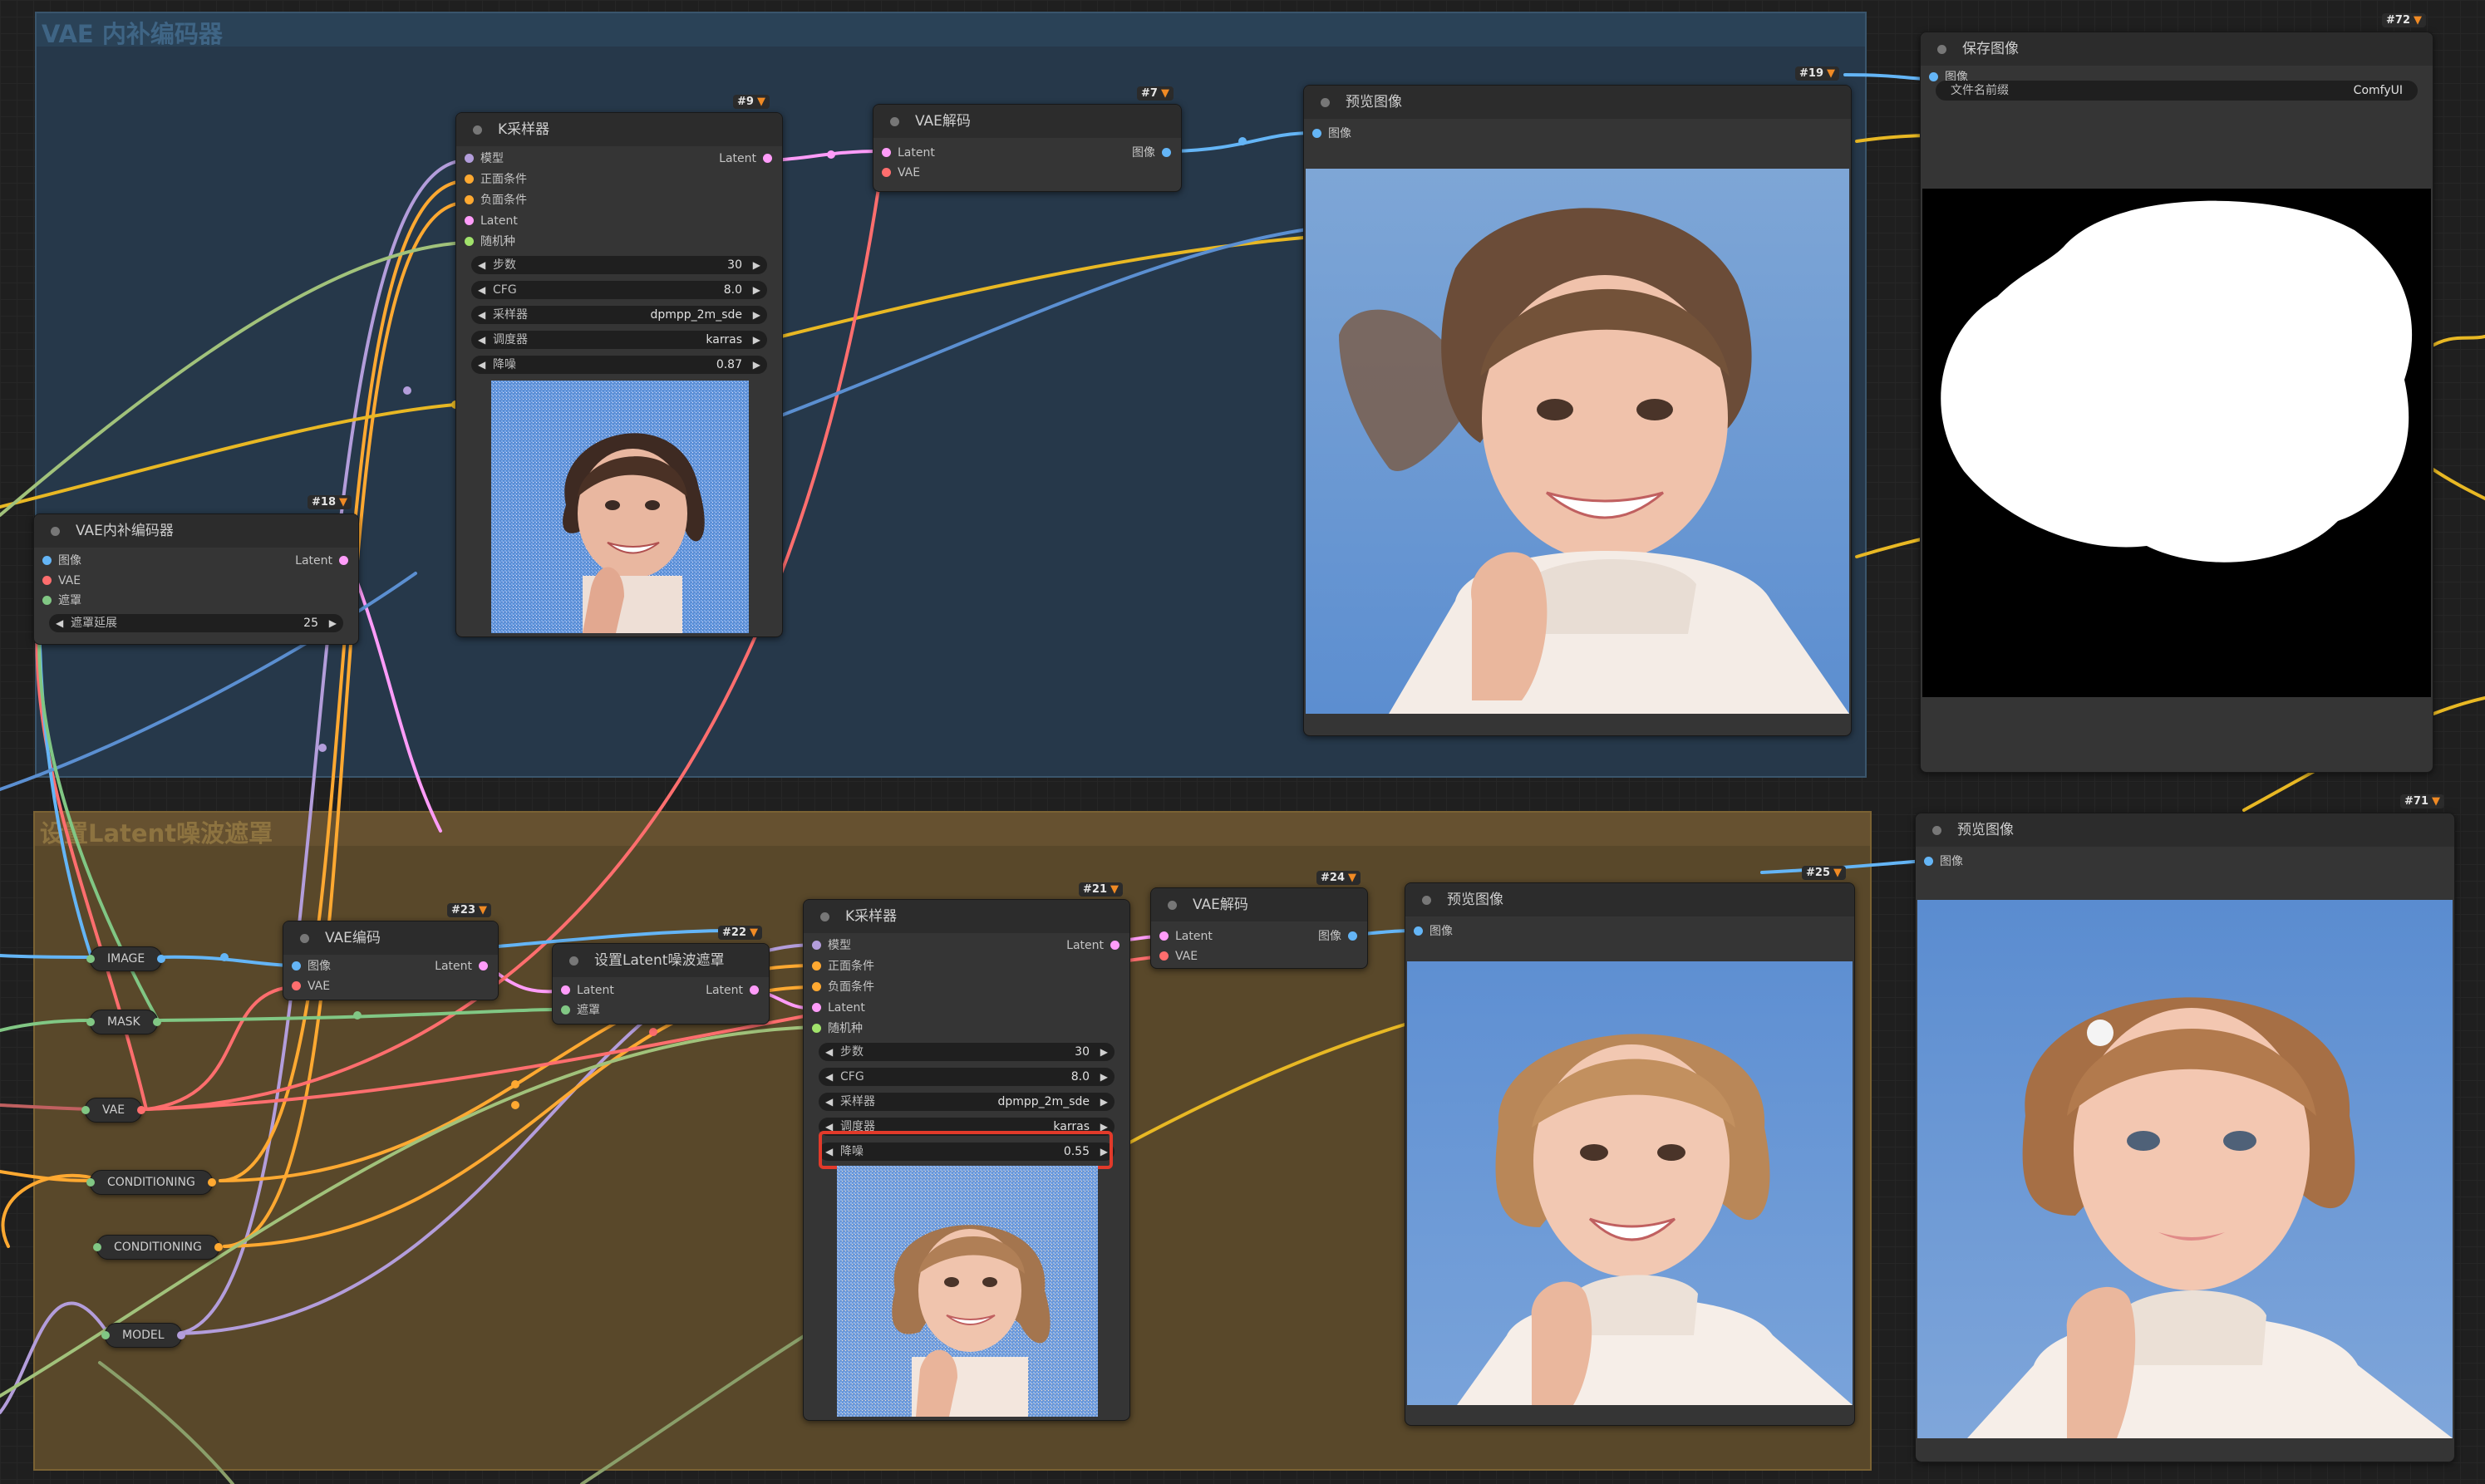 The height and width of the screenshot is (1484, 2485). I want to click on node-title: VAE内补编码器, so click(196, 531).